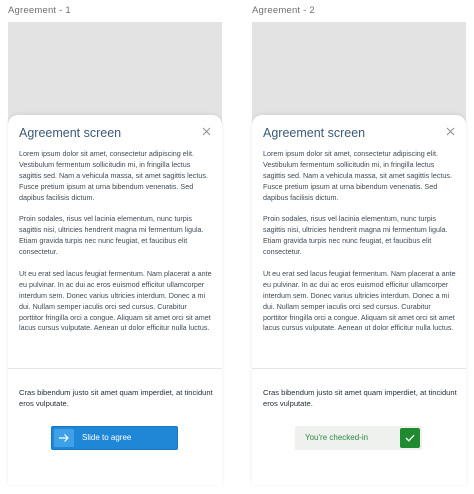 This screenshot has width=474, height=494. What do you see at coordinates (337, 437) in the screenshot?
I see `checked-in-label: You're checked-in` at bounding box center [337, 437].